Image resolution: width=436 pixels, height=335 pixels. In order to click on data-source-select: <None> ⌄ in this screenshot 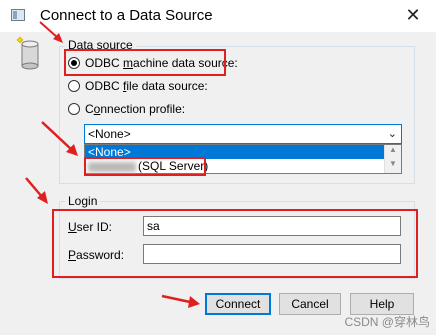, I will do `click(243, 134)`.